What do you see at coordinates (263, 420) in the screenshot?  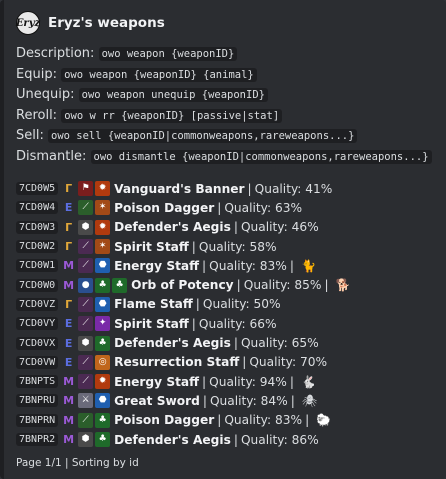 I see `weapon-quality: Quality: 83%` at bounding box center [263, 420].